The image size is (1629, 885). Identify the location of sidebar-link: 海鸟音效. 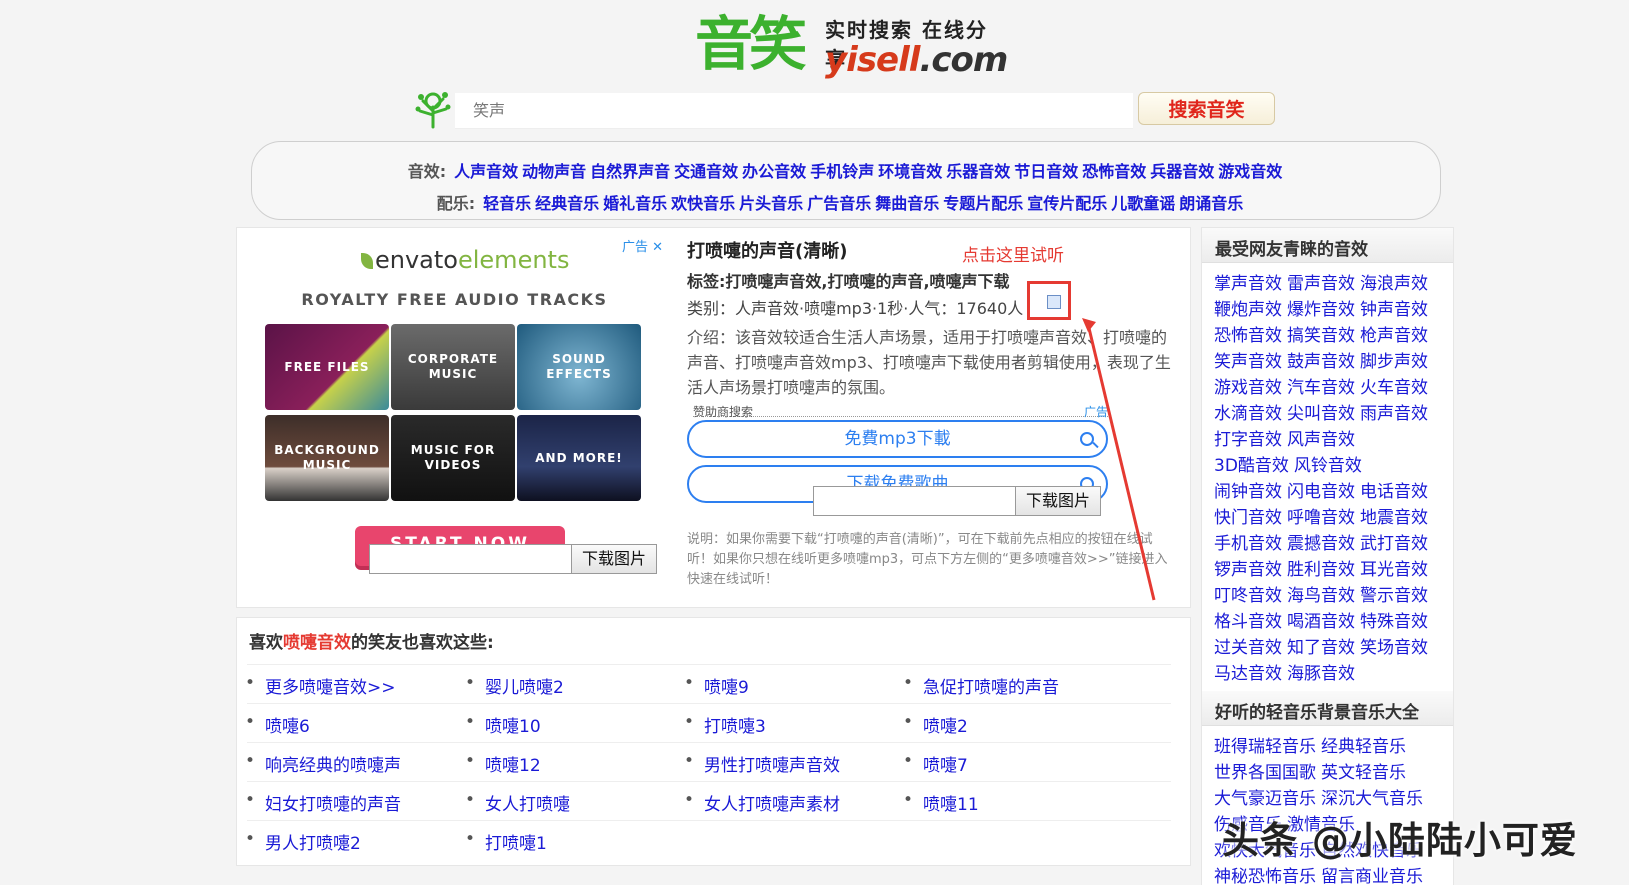
(1321, 596).